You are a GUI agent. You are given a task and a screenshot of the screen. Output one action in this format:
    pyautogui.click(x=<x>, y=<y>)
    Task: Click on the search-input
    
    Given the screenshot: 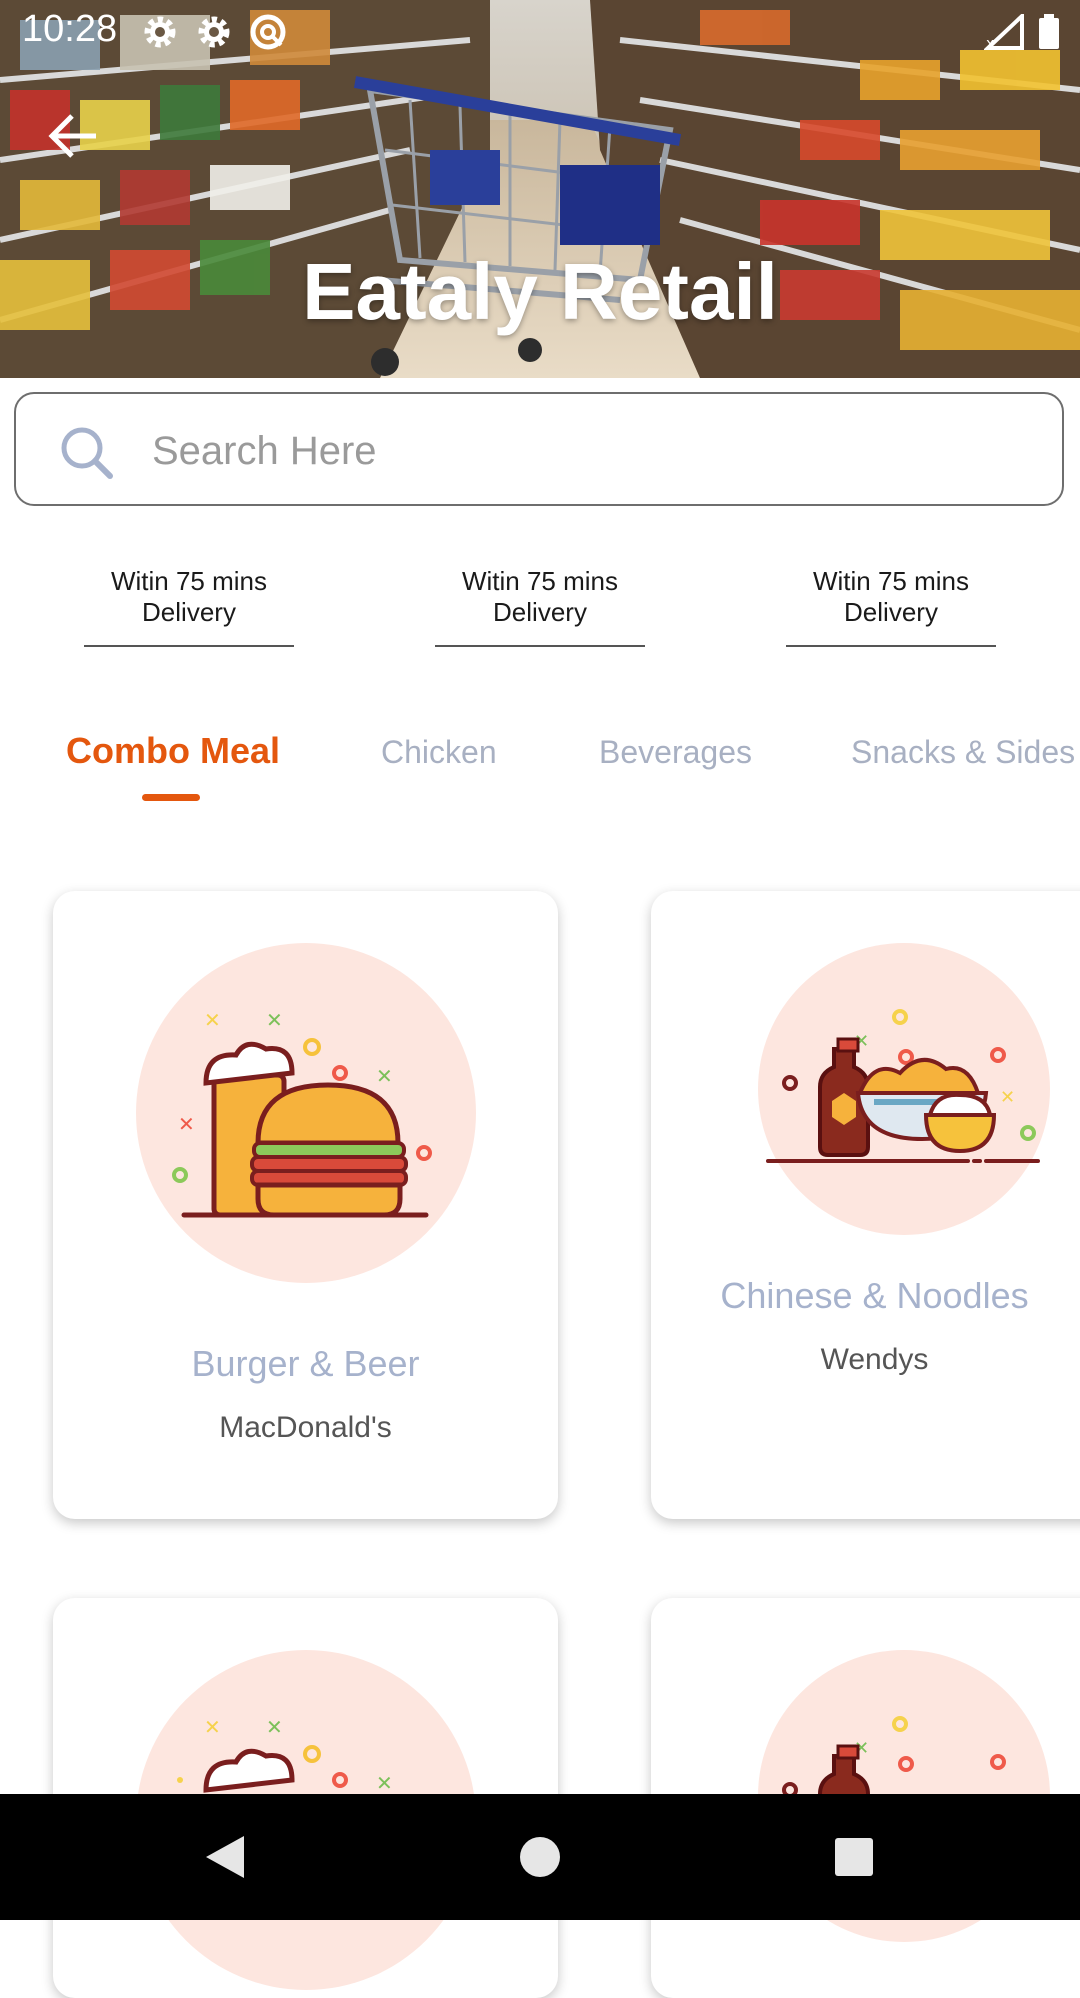 What is the action you would take?
    pyautogui.click(x=592, y=451)
    